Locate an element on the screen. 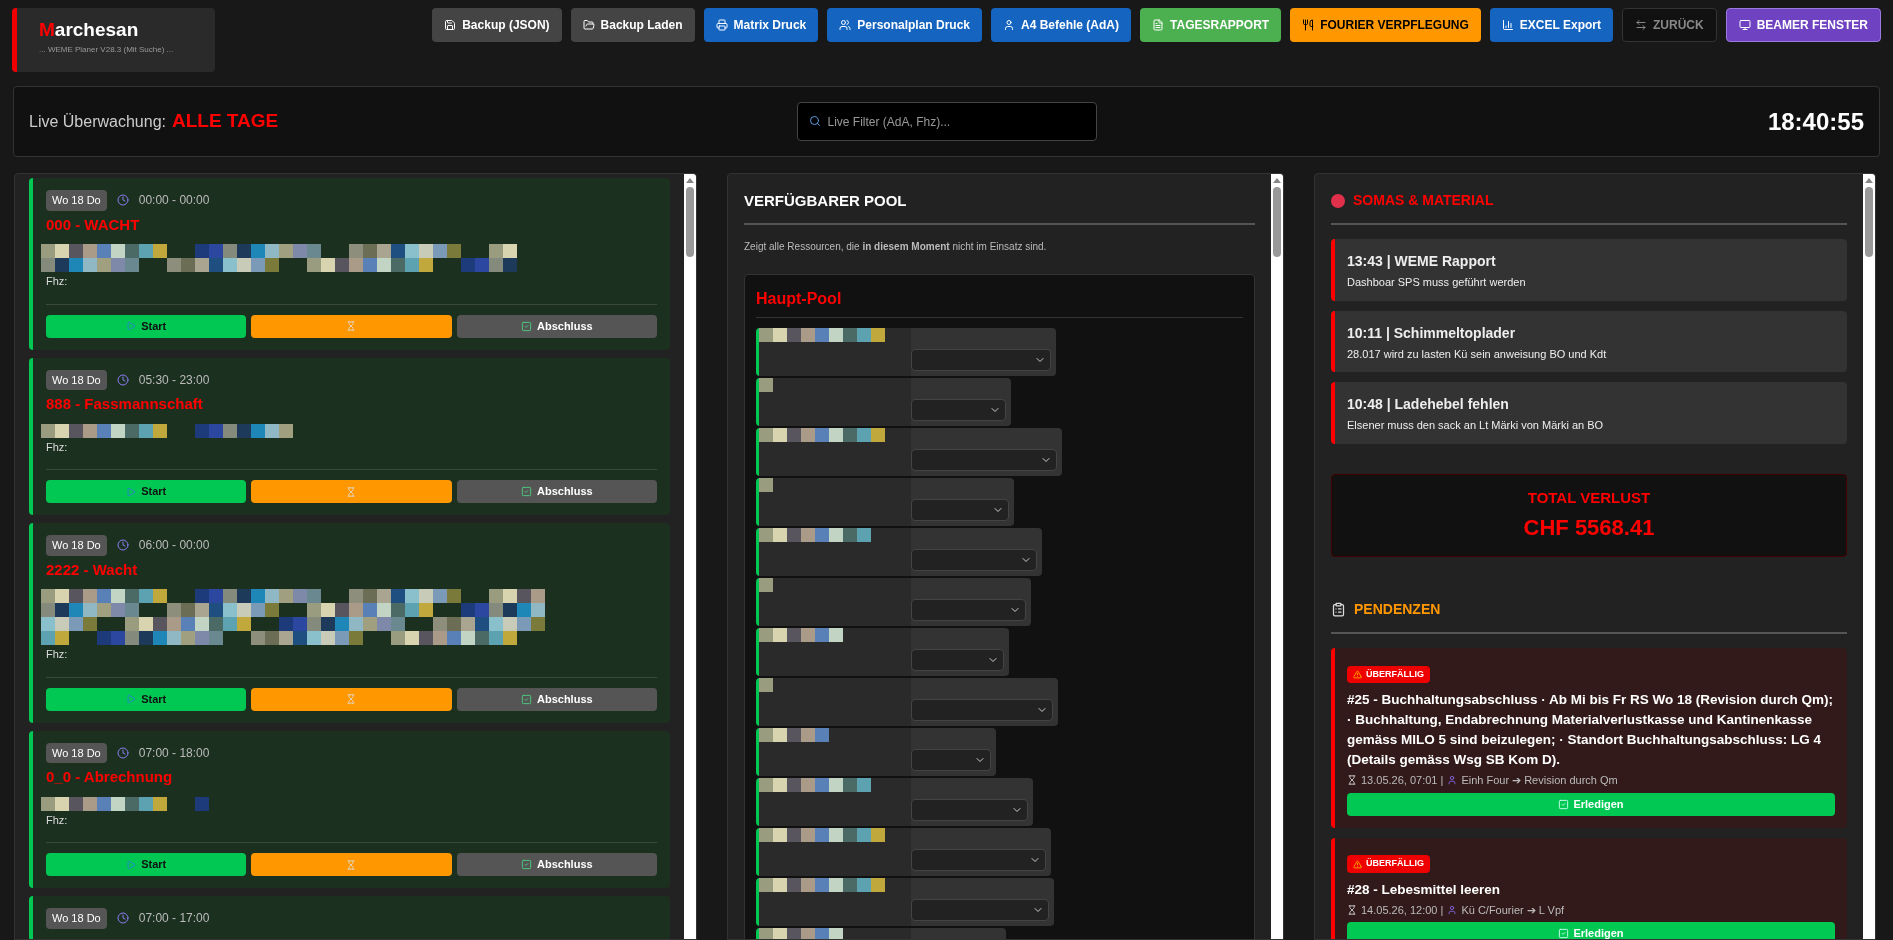 The image size is (1893, 940). task-title: #28 - Lebesmittel leeren is located at coordinates (1424, 889).